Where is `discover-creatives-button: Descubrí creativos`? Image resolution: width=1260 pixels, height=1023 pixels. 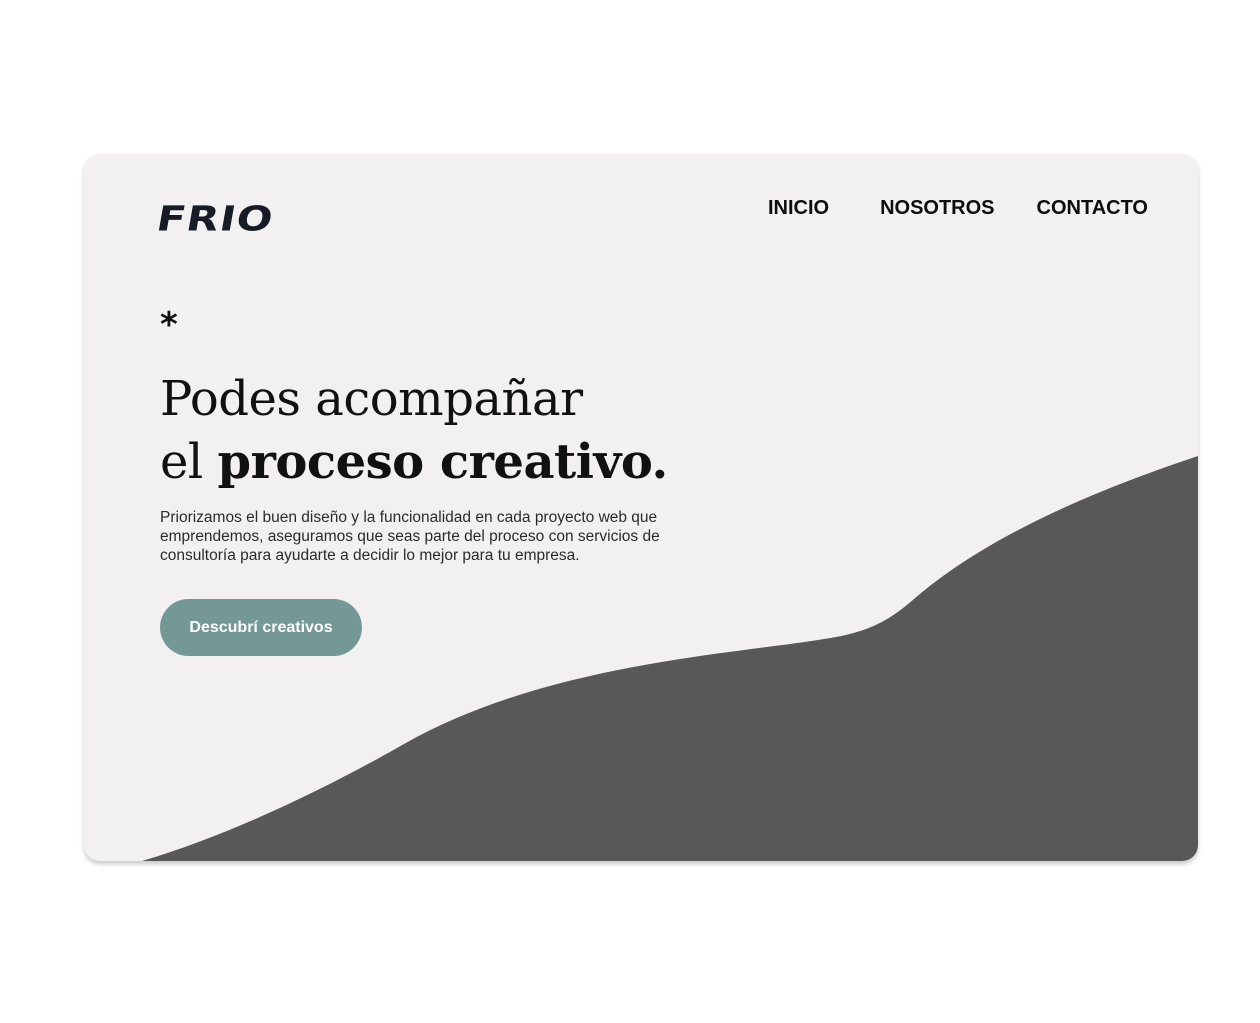
discover-creatives-button: Descubrí creativos is located at coordinates (261, 627).